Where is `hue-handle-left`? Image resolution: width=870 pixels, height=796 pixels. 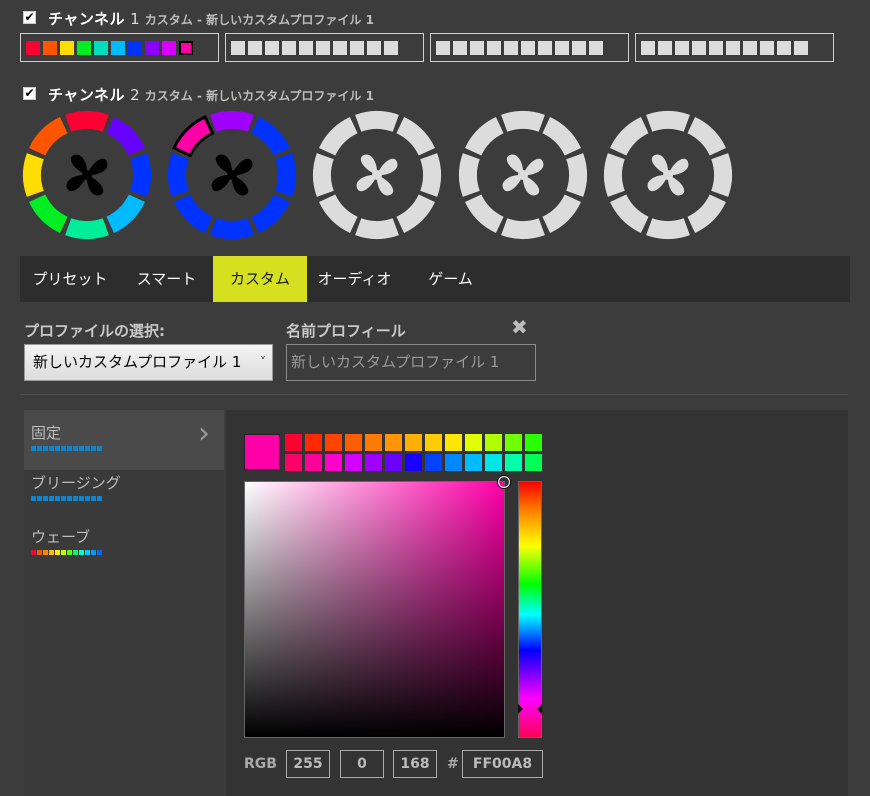 hue-handle-left is located at coordinates (520, 709).